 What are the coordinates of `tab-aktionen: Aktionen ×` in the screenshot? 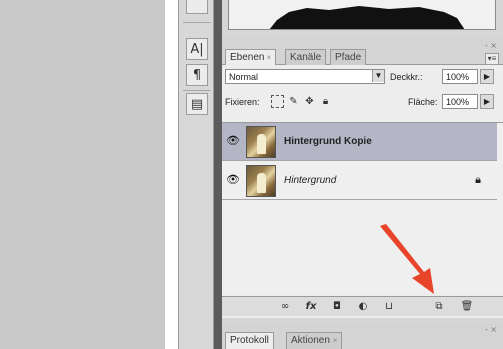 It's located at (314, 340).